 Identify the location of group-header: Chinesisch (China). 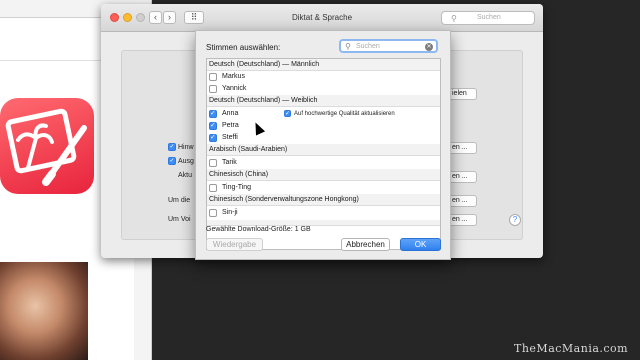
(323, 175).